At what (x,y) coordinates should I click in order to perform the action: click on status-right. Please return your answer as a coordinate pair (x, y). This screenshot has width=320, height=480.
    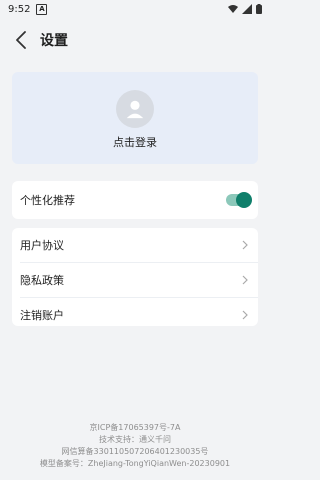
    Looking at the image, I should click on (245, 9).